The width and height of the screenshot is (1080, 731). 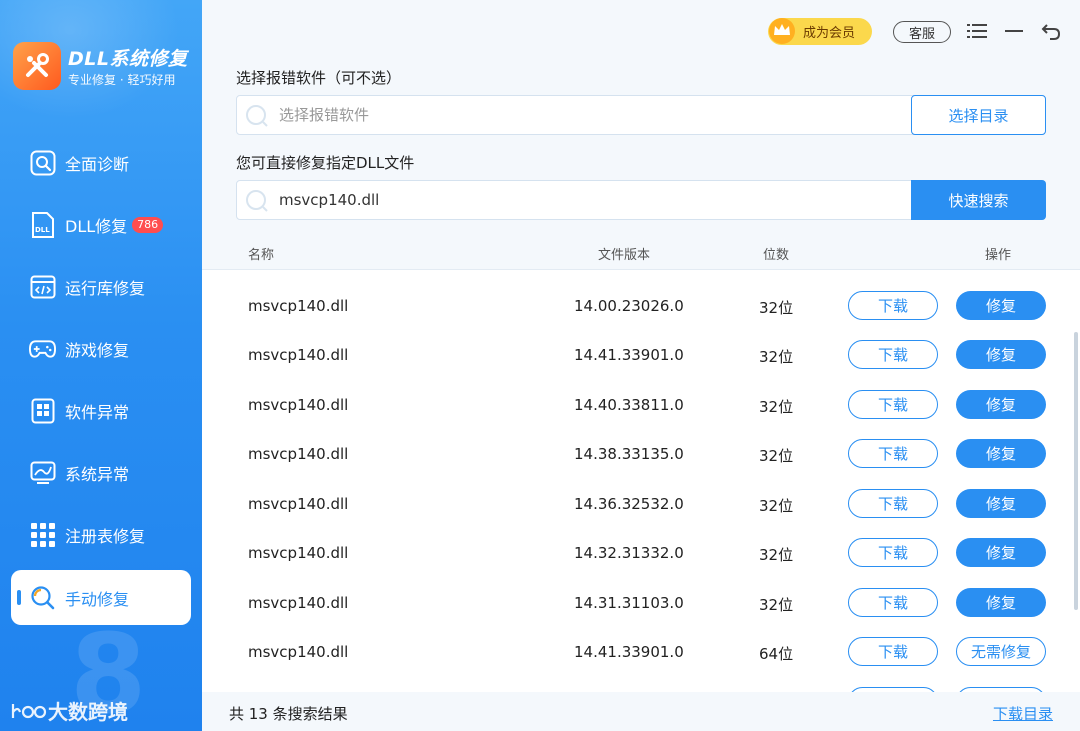 I want to click on table-scrollbar, so click(x=1076, y=471).